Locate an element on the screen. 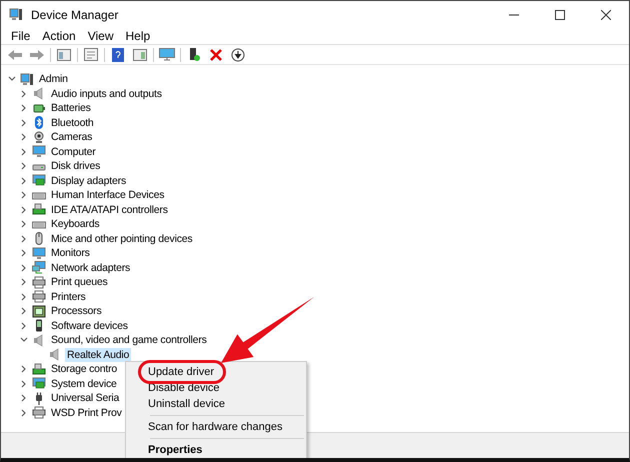 Image resolution: width=630 pixels, height=462 pixels. window-title: Device Manager is located at coordinates (74, 15).